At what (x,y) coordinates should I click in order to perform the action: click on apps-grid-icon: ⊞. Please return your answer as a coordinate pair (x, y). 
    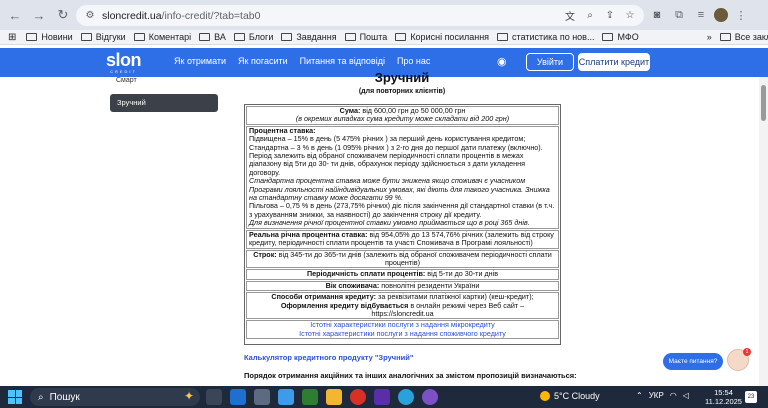
    Looking at the image, I should click on (12, 37).